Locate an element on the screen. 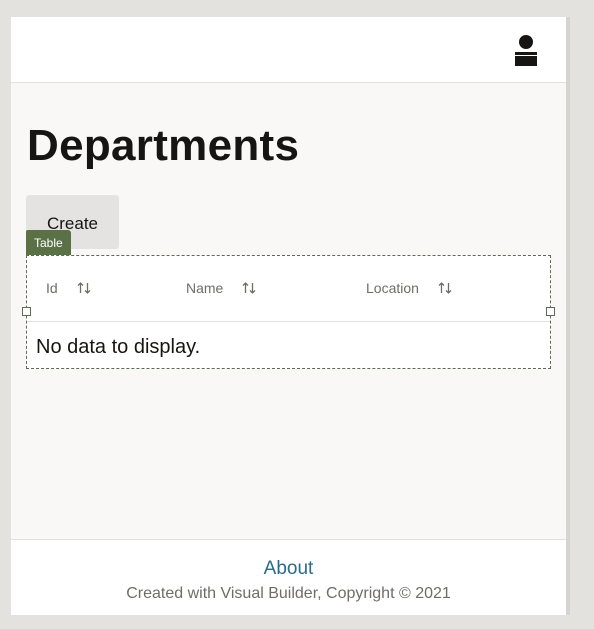 The width and height of the screenshot is (594, 629). resize-handle-left is located at coordinates (26, 311).